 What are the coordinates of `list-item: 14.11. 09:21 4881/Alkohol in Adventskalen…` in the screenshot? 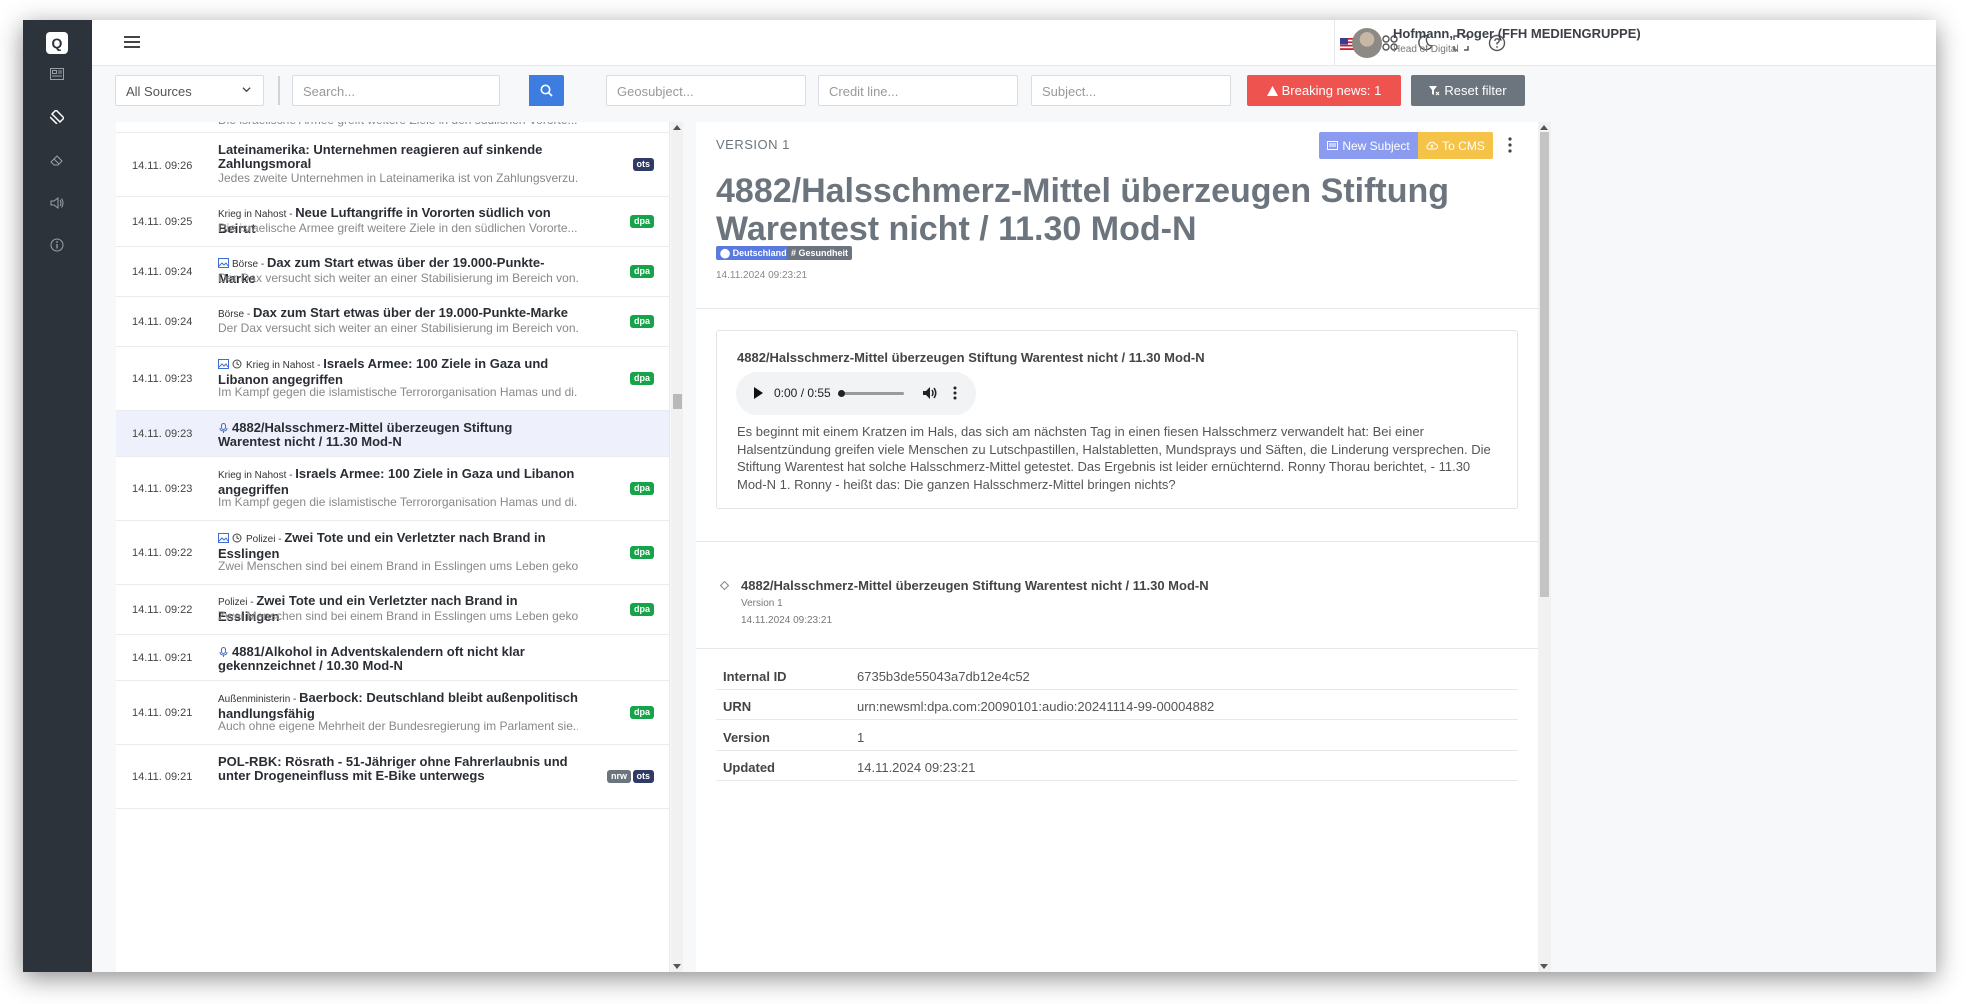 It's located at (392, 658).